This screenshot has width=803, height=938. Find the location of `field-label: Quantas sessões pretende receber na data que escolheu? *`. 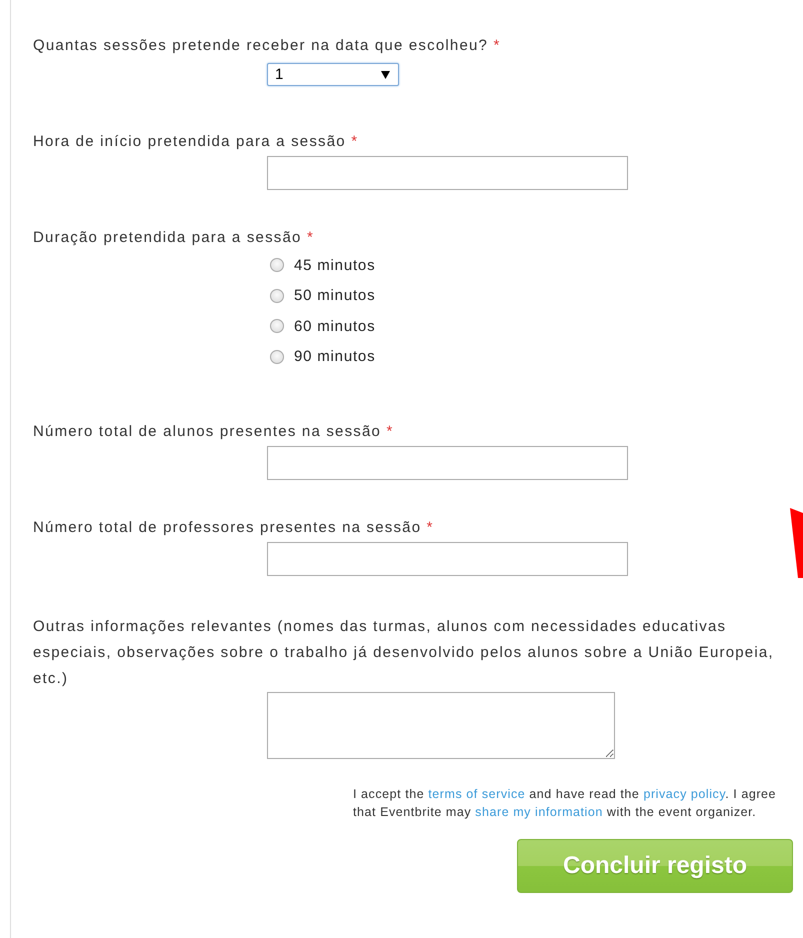

field-label: Quantas sessões pretende receber na data que escolheu? * is located at coordinates (267, 46).